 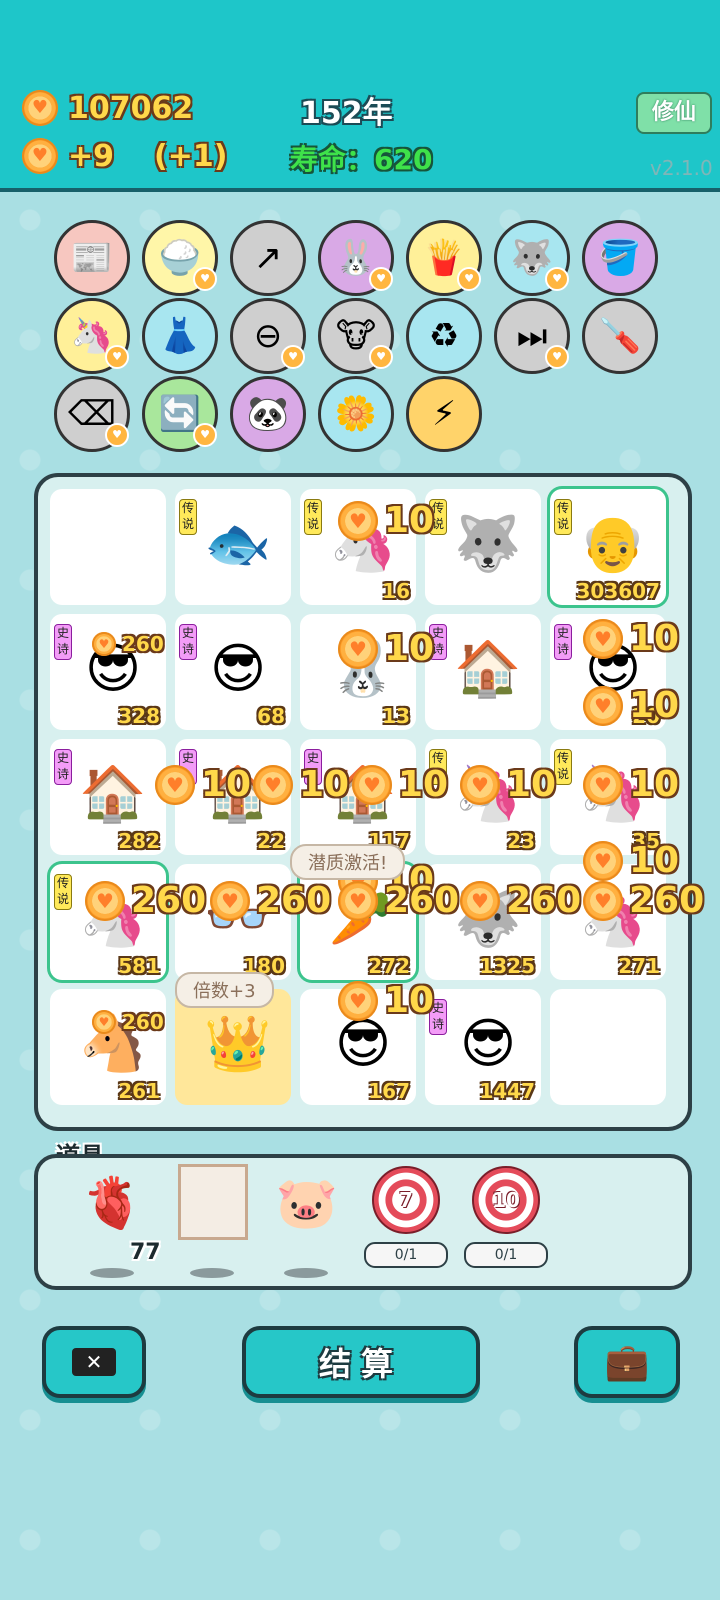 I want to click on piggy-bank-icon: 🐷, so click(x=307, y=1203).